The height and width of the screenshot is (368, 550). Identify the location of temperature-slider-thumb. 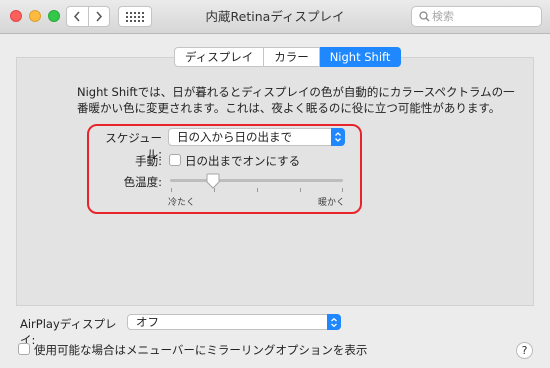
(213, 181).